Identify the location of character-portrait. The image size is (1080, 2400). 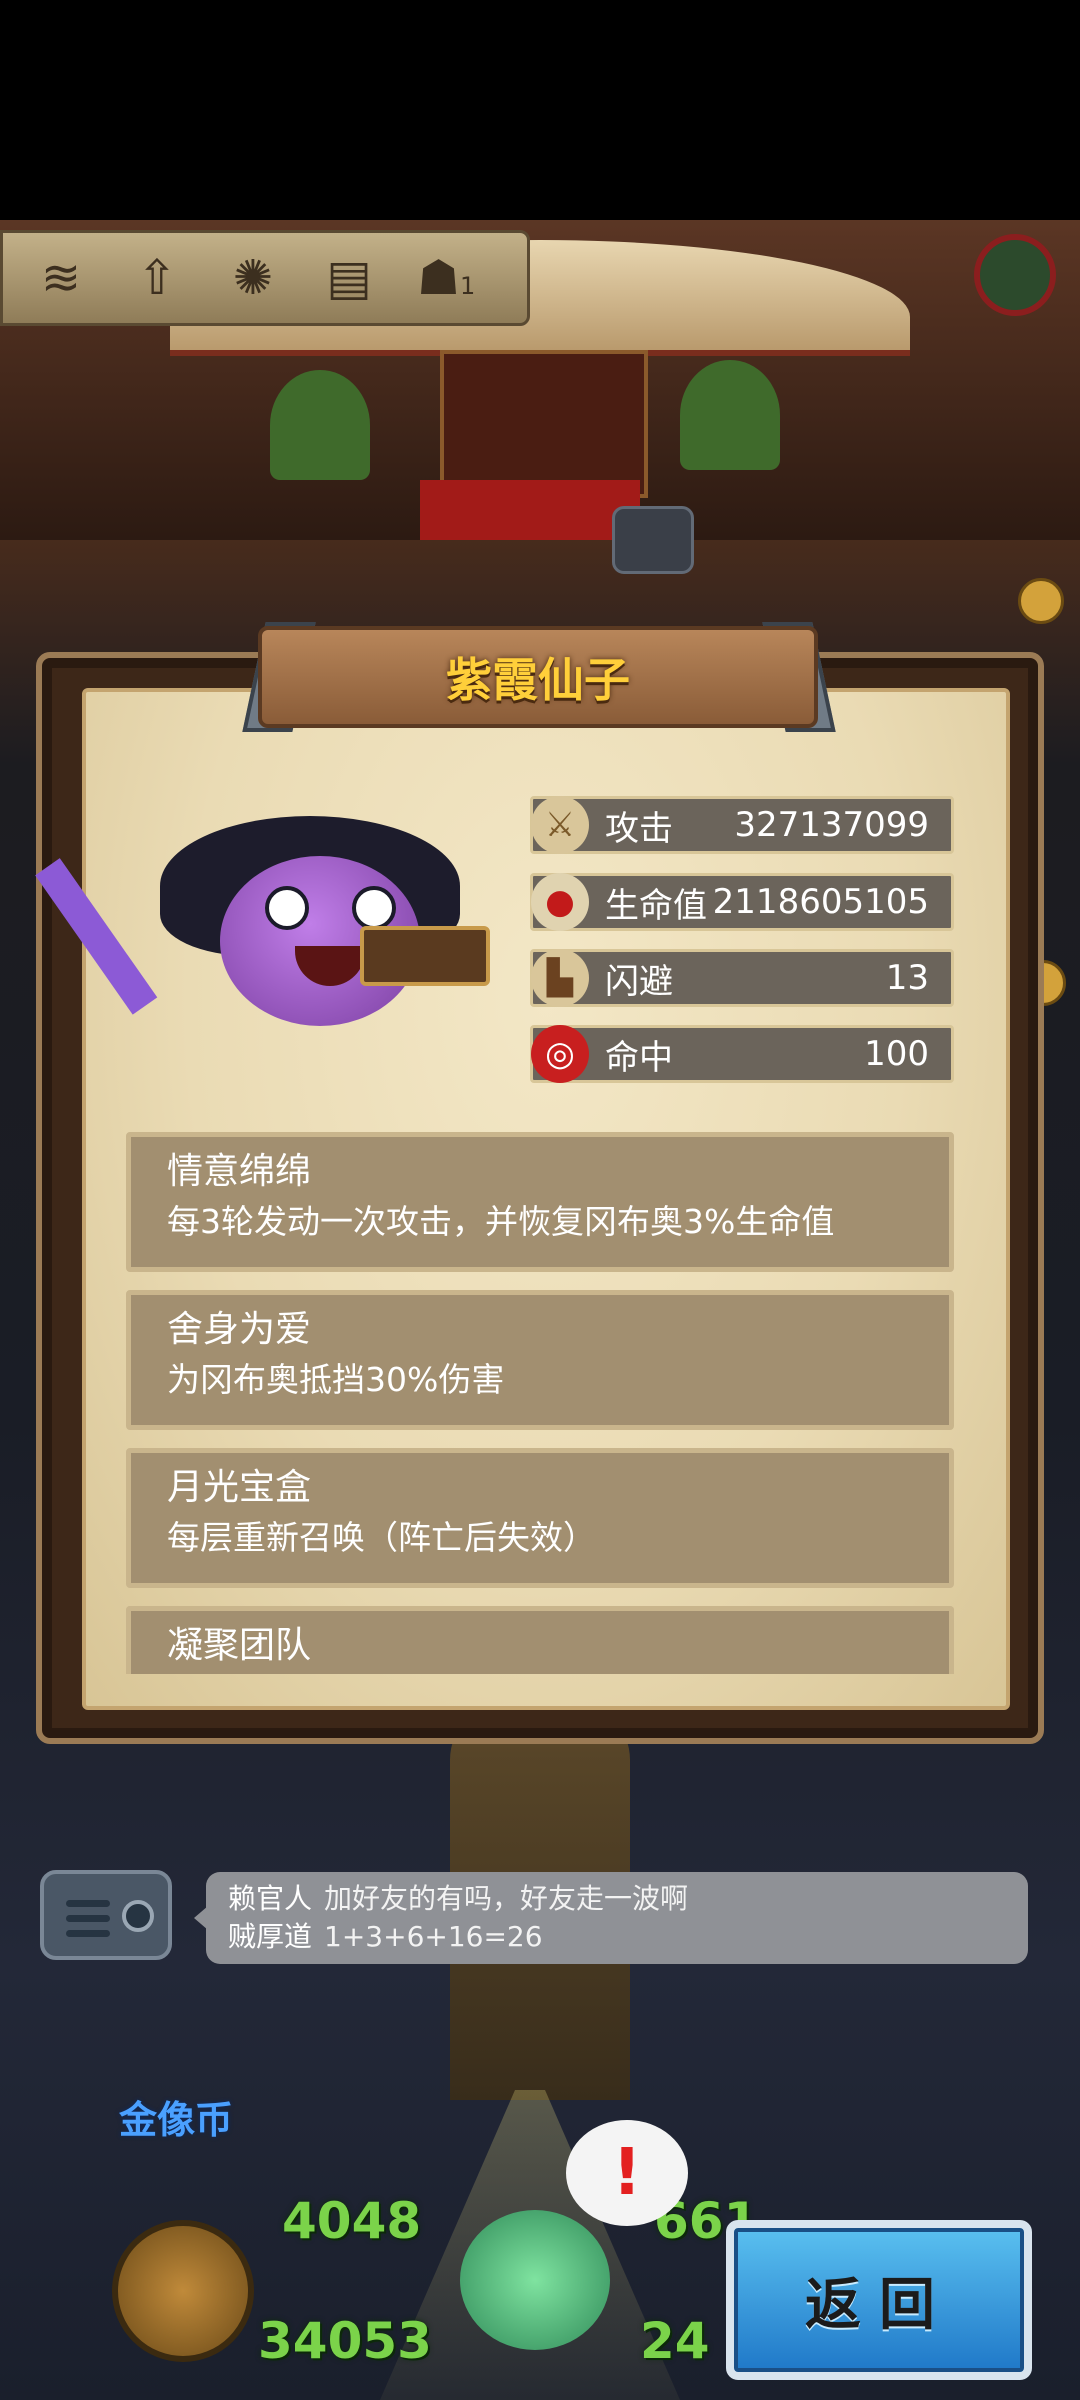
(277, 921).